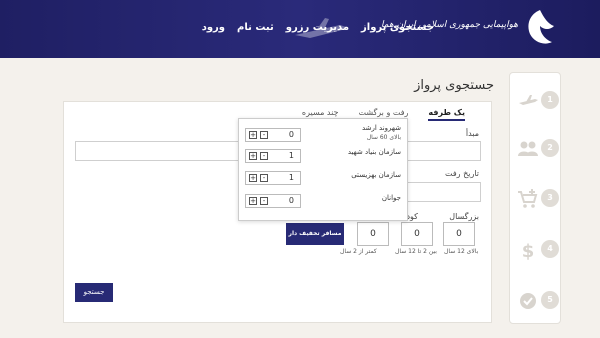 The image size is (600, 338). What do you see at coordinates (417, 234) in the screenshot?
I see `child-count-input: 0` at bounding box center [417, 234].